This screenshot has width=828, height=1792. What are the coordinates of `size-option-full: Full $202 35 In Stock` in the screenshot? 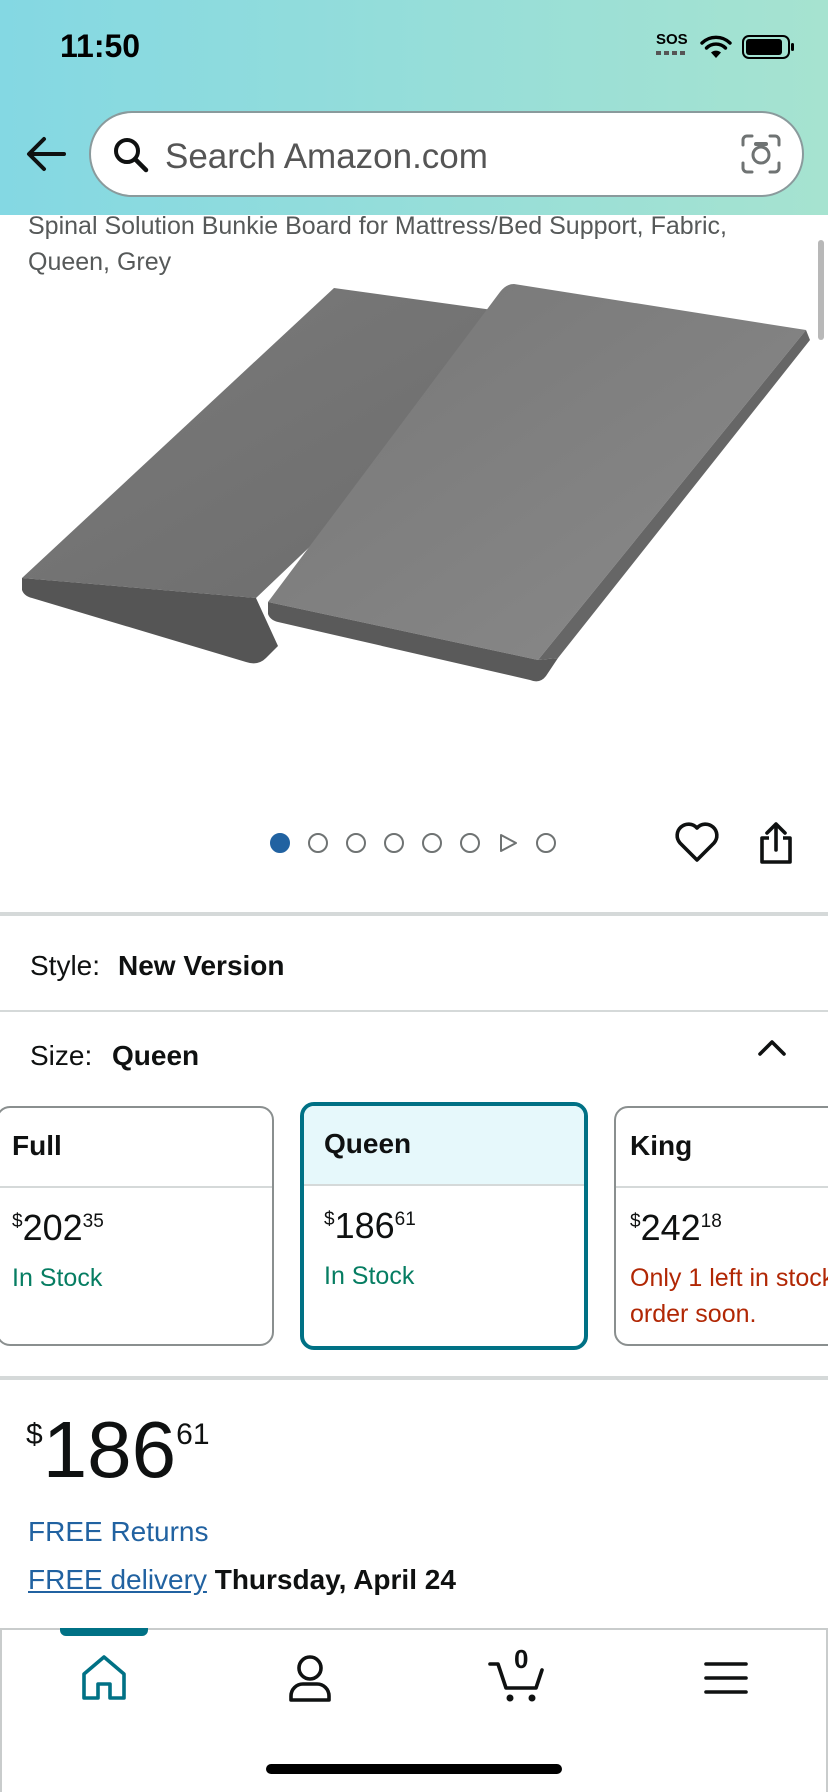 It's located at (137, 1226).